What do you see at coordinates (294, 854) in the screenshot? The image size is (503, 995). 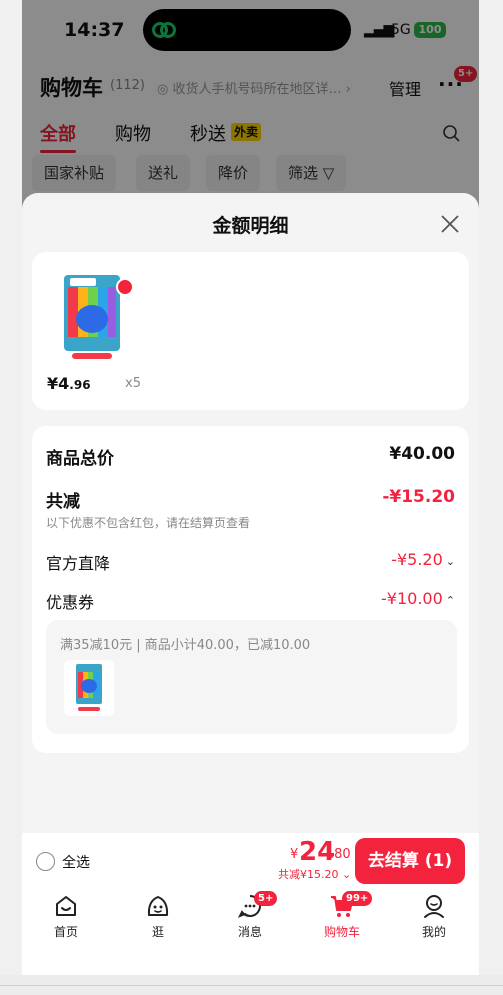 I see `total-symbol: ¥` at bounding box center [294, 854].